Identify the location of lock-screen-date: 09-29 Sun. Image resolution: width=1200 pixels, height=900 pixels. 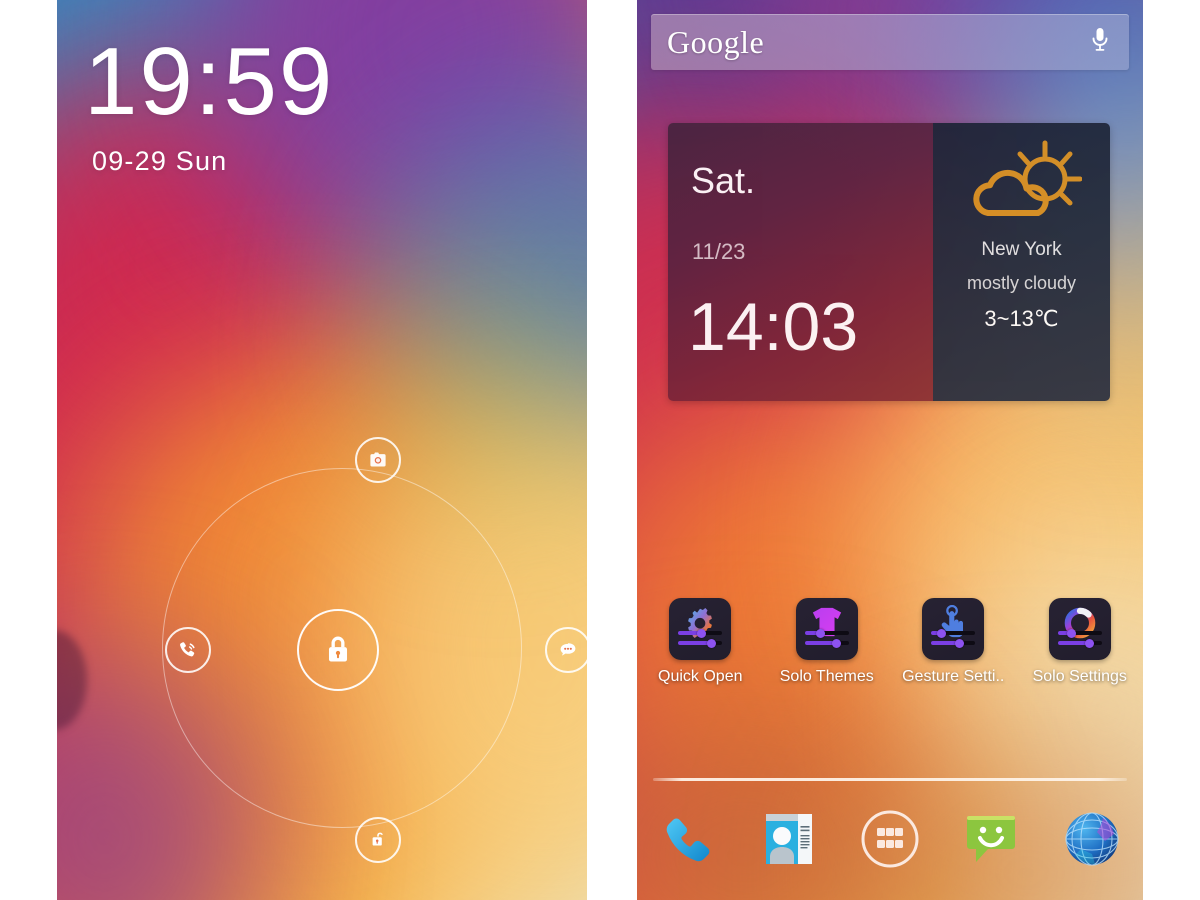
(160, 161).